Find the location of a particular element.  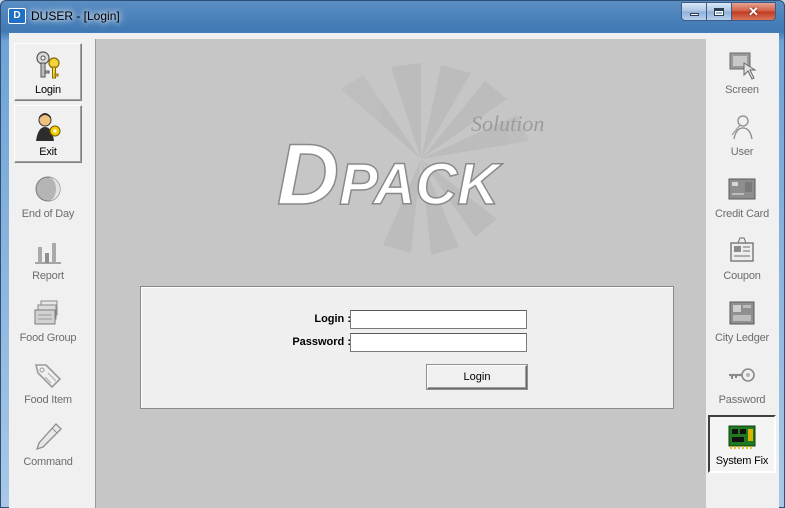

moon-icon is located at coordinates (48, 189).